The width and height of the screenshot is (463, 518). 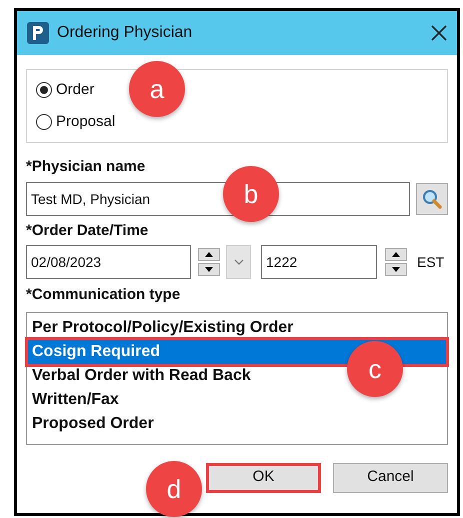 What do you see at coordinates (439, 33) in the screenshot?
I see `close-icon` at bounding box center [439, 33].